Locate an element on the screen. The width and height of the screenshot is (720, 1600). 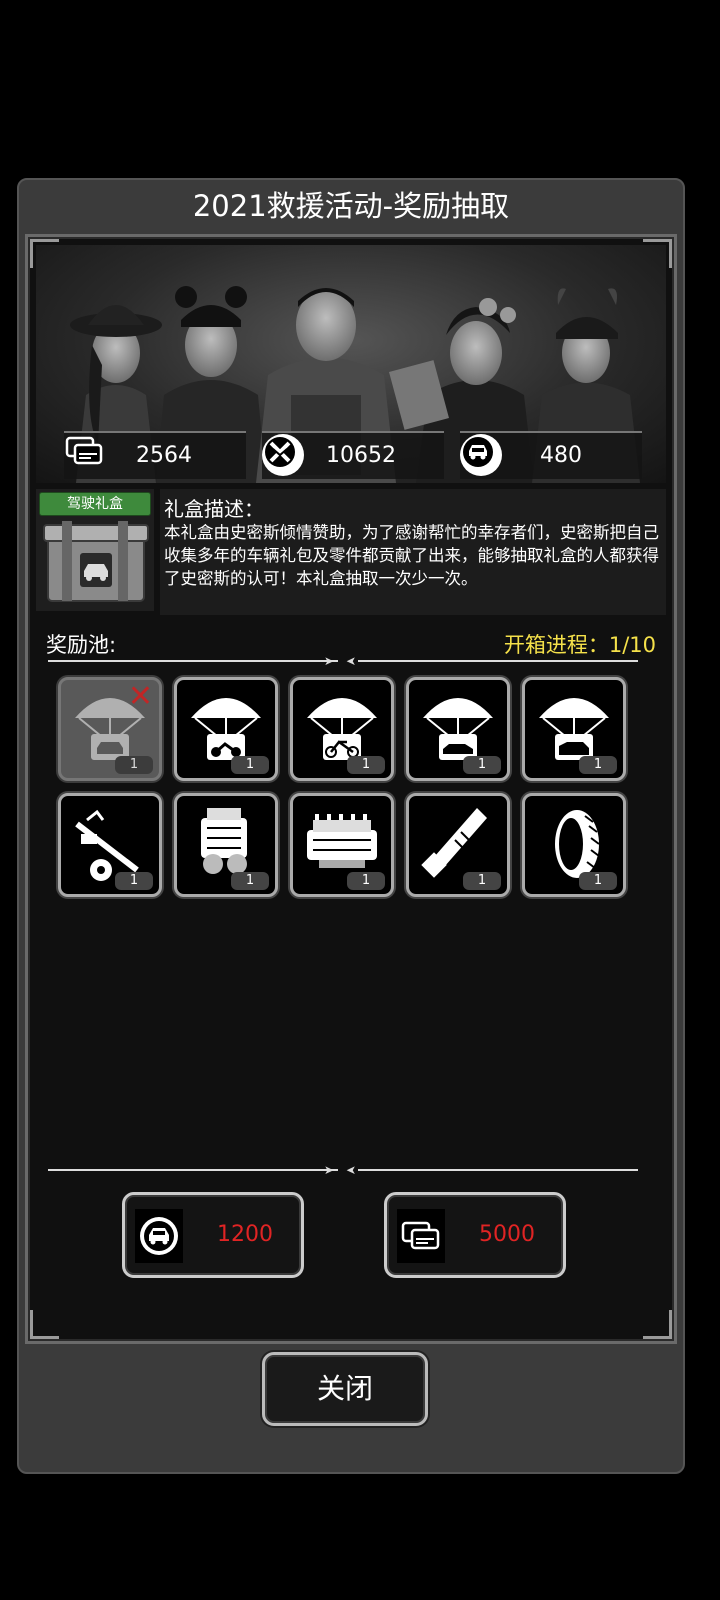
cost-value: 5000 is located at coordinates (507, 1234).